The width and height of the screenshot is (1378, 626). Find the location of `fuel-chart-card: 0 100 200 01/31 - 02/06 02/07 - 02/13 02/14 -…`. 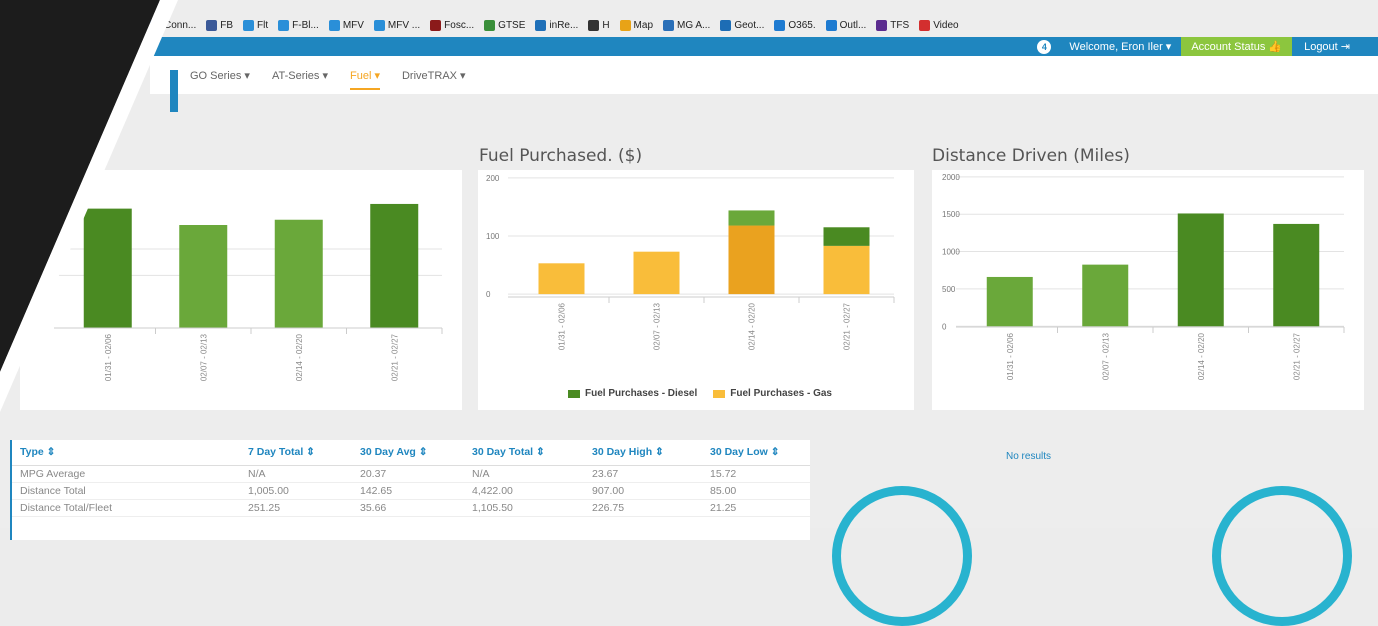

fuel-chart-card: 0 100 200 01/31 - 02/06 02/07 - 02/13 02/14 -… is located at coordinates (696, 290).